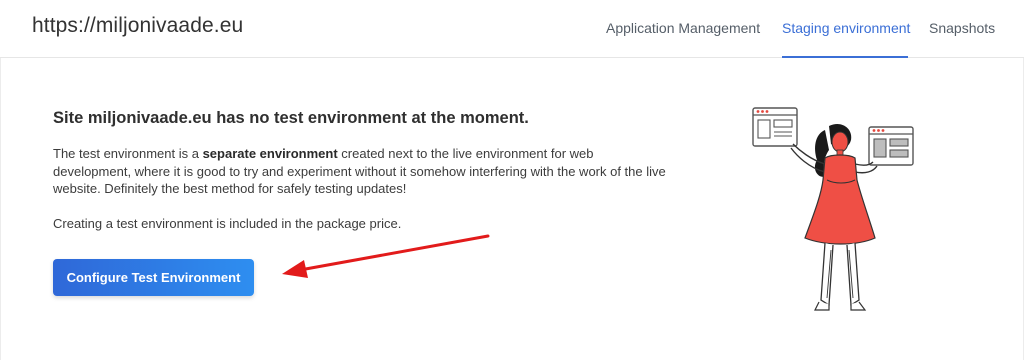 The image size is (1024, 360). I want to click on description-bold-text: separate environment, so click(270, 153).